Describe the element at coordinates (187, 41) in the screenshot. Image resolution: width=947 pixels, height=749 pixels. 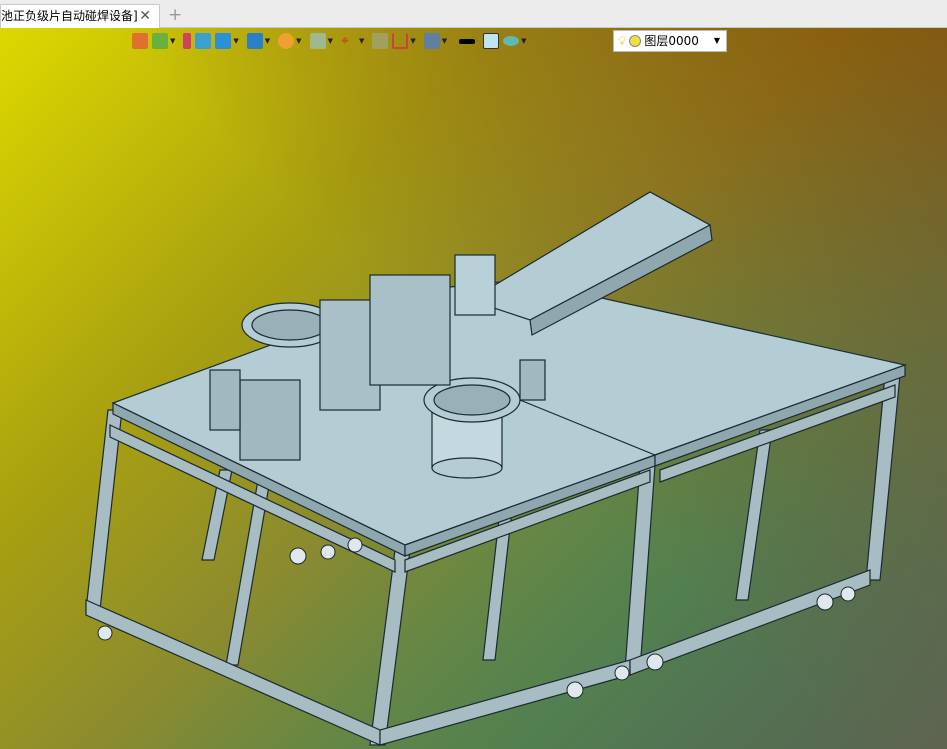
I see `brush-icon` at that location.